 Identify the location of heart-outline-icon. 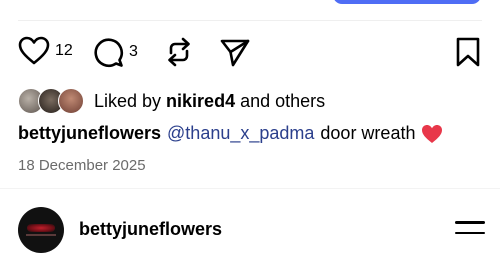
(34, 51).